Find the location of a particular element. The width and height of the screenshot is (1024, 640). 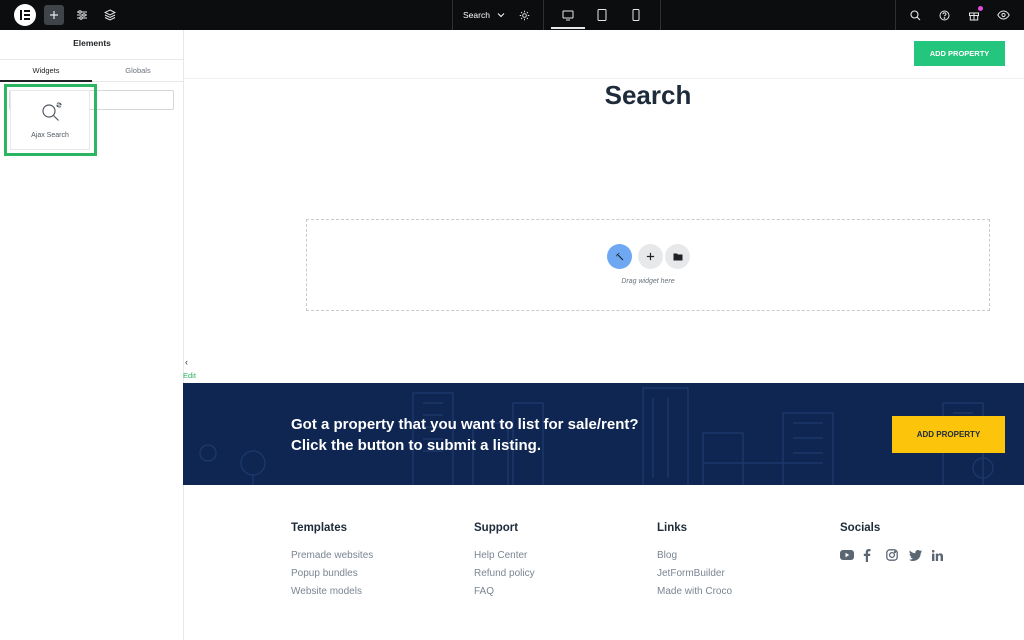

add-section-plus-icon is located at coordinates (650, 256).